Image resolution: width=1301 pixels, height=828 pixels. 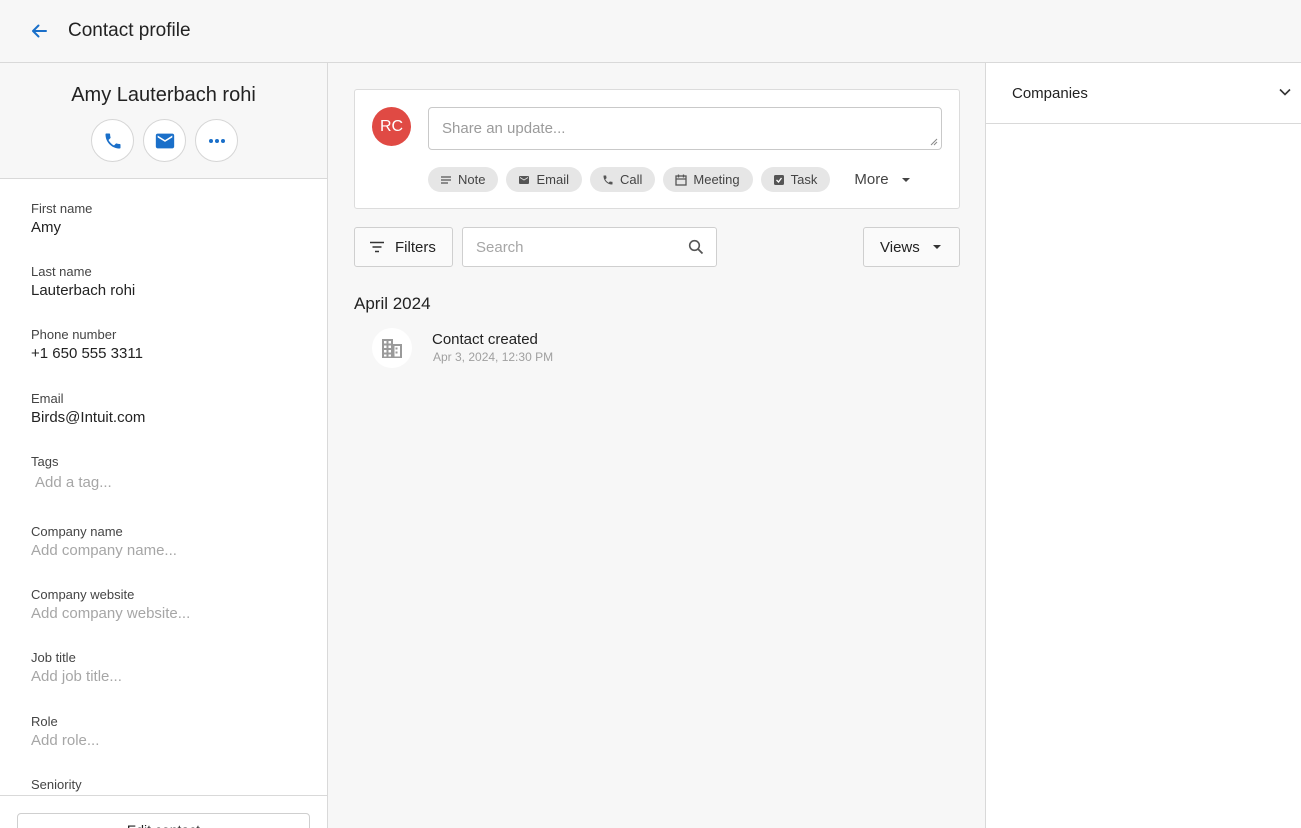 I want to click on field-label: Phone number, so click(x=74, y=334).